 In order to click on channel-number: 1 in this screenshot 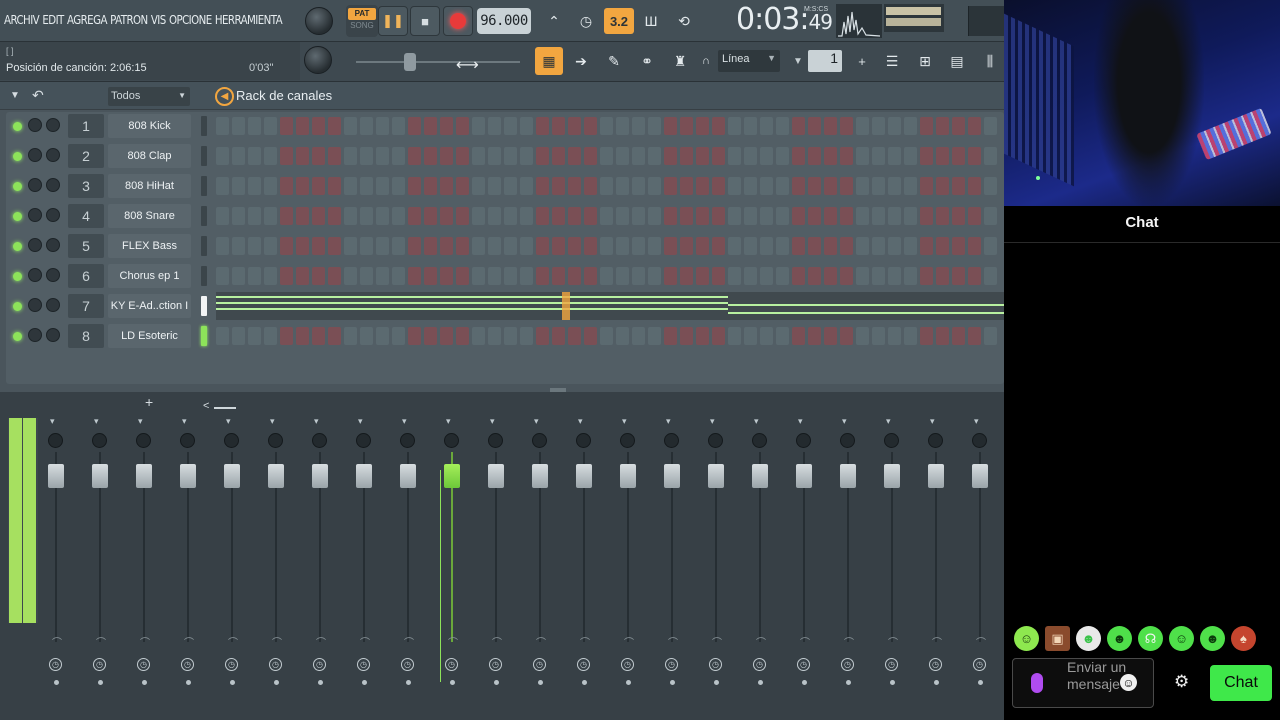, I will do `click(86, 126)`.